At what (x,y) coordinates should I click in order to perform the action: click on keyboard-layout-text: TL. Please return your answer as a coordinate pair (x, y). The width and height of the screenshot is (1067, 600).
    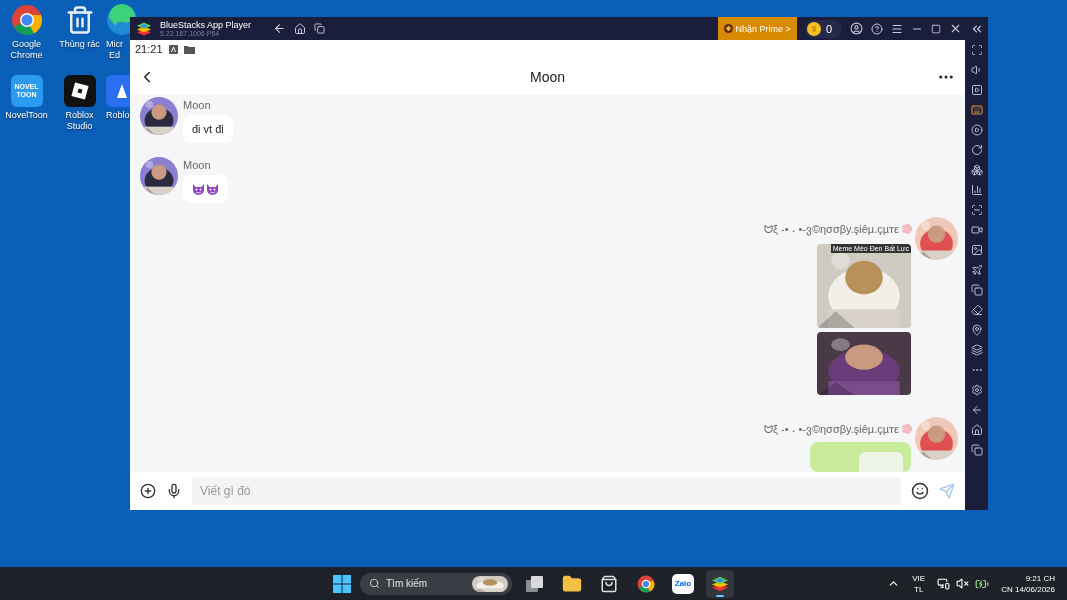
    Looking at the image, I should click on (919, 589).